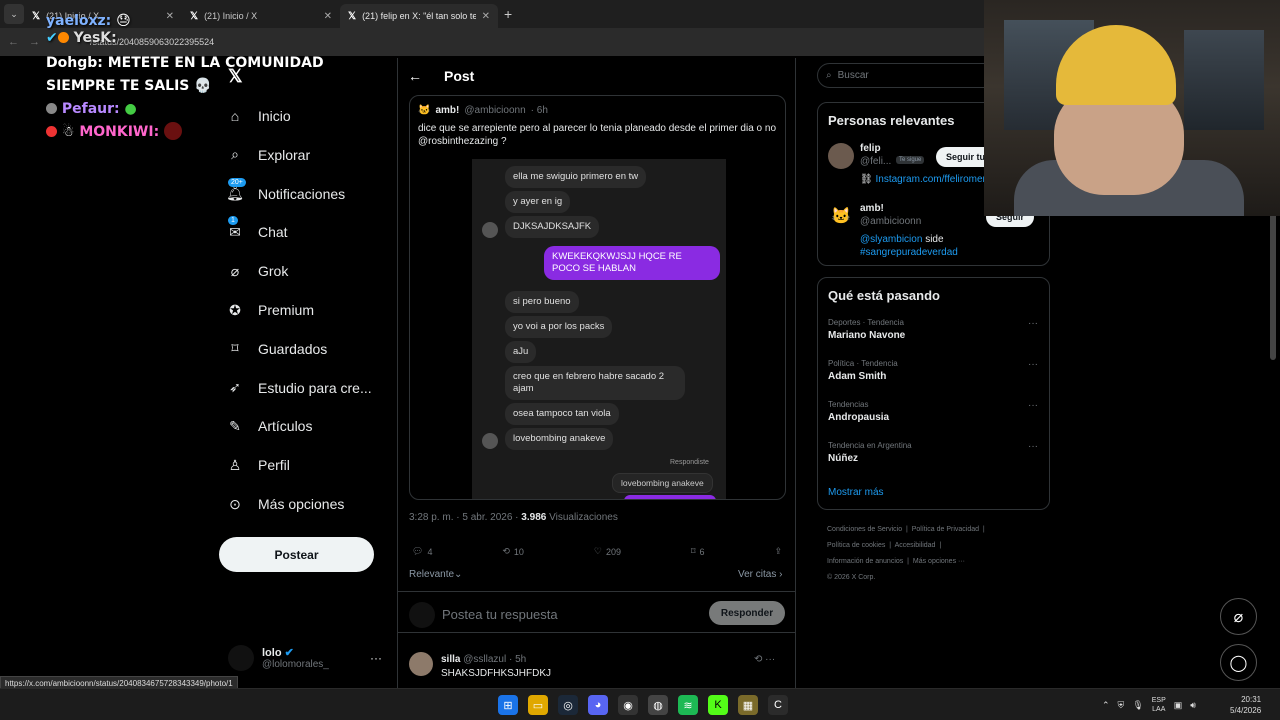  I want to click on footer-link: Accesibilidad, so click(915, 545).